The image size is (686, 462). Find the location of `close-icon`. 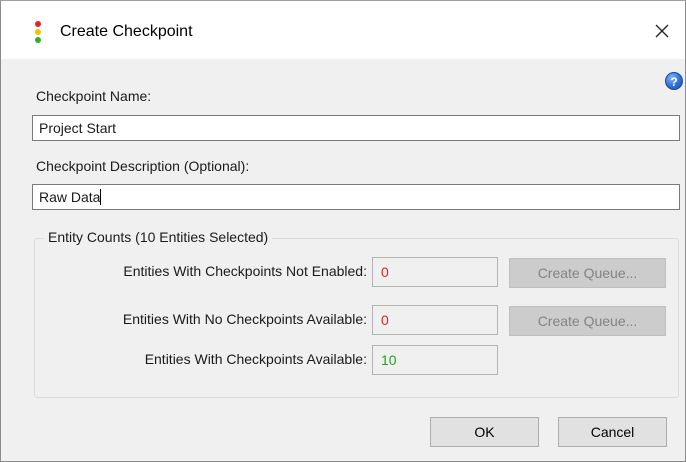

close-icon is located at coordinates (662, 31).